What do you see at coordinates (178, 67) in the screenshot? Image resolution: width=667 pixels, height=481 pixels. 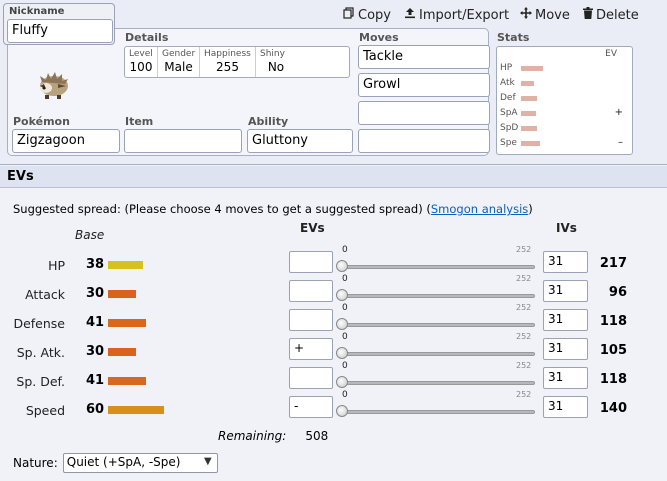 I see `gender-value: Male` at bounding box center [178, 67].